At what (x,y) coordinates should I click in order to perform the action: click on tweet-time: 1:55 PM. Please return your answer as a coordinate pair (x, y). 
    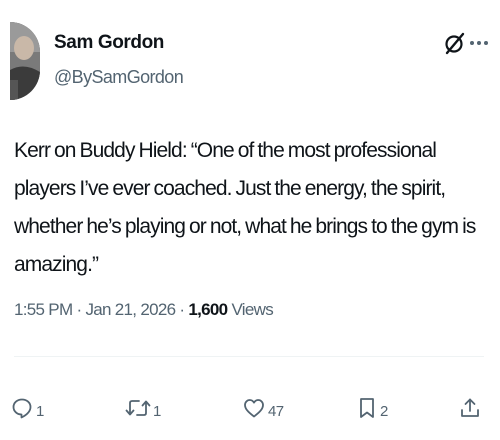
    Looking at the image, I should click on (43, 309).